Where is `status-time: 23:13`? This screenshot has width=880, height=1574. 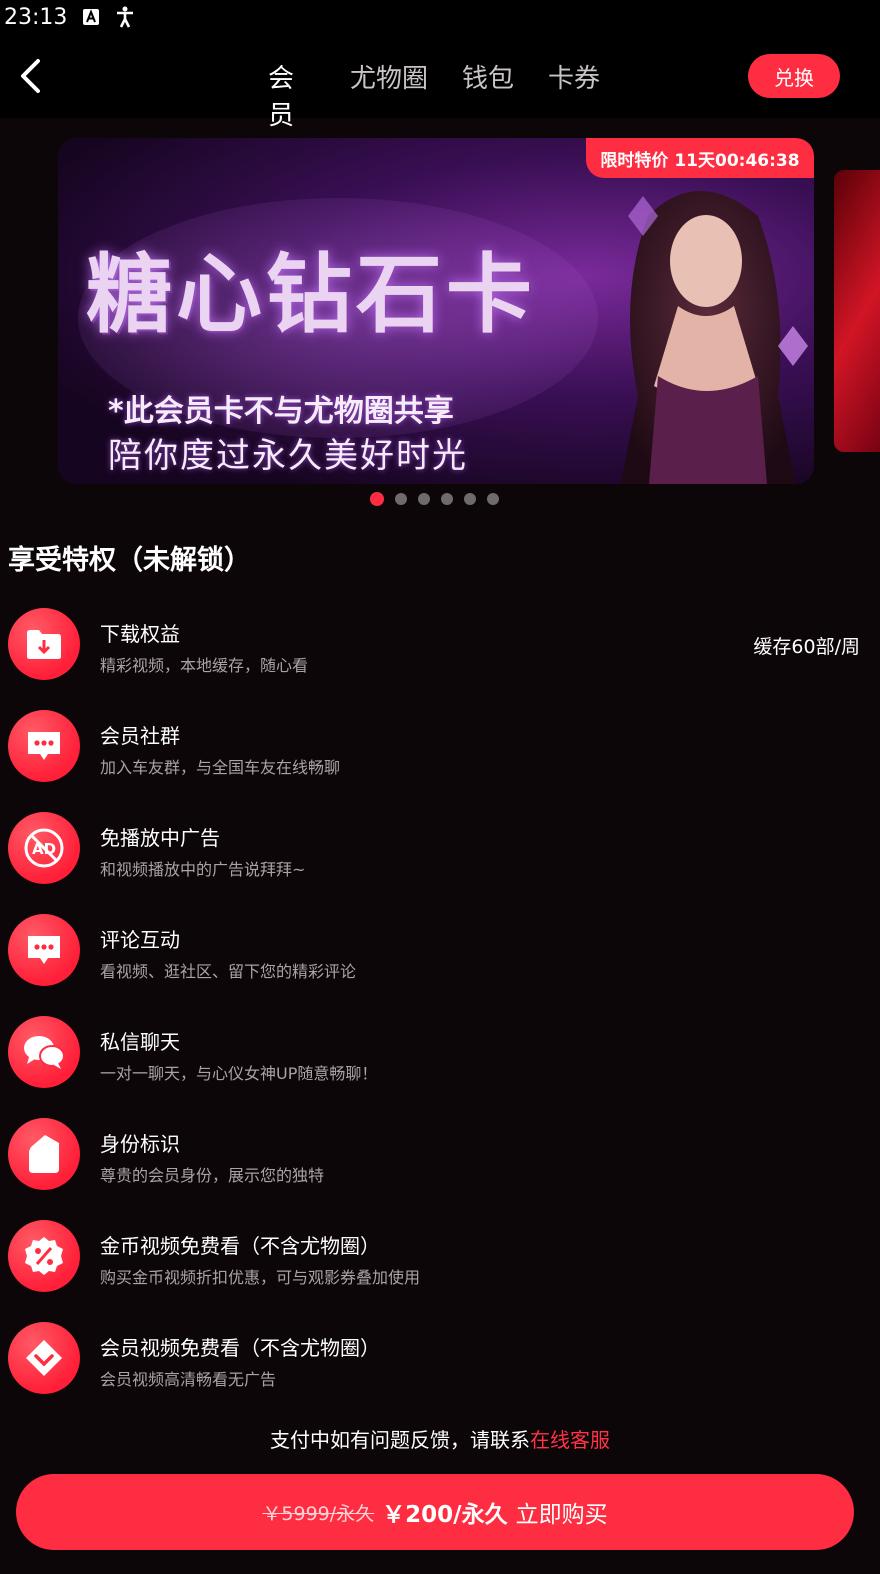
status-time: 23:13 is located at coordinates (36, 17).